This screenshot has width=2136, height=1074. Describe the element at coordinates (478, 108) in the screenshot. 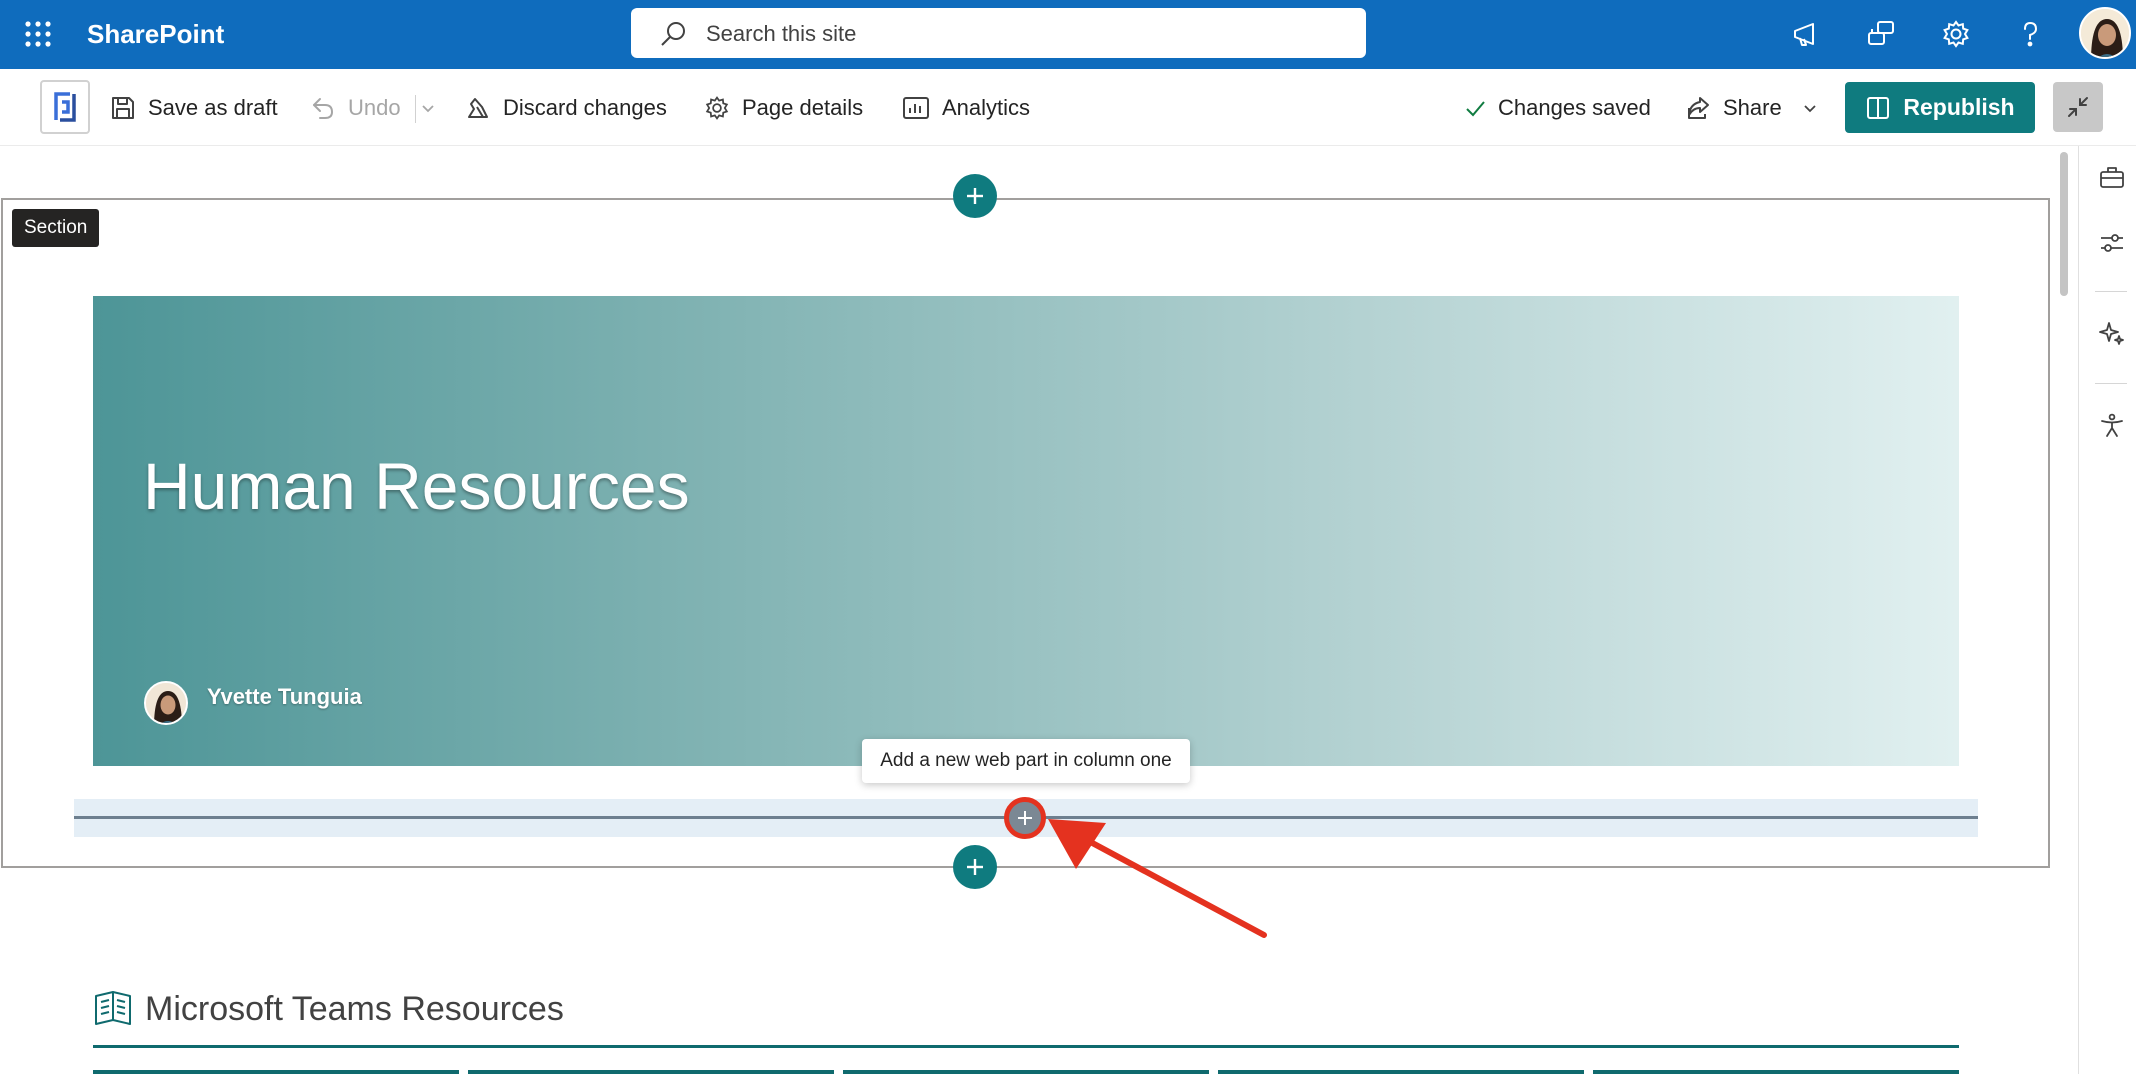

I see `discard-icon` at that location.